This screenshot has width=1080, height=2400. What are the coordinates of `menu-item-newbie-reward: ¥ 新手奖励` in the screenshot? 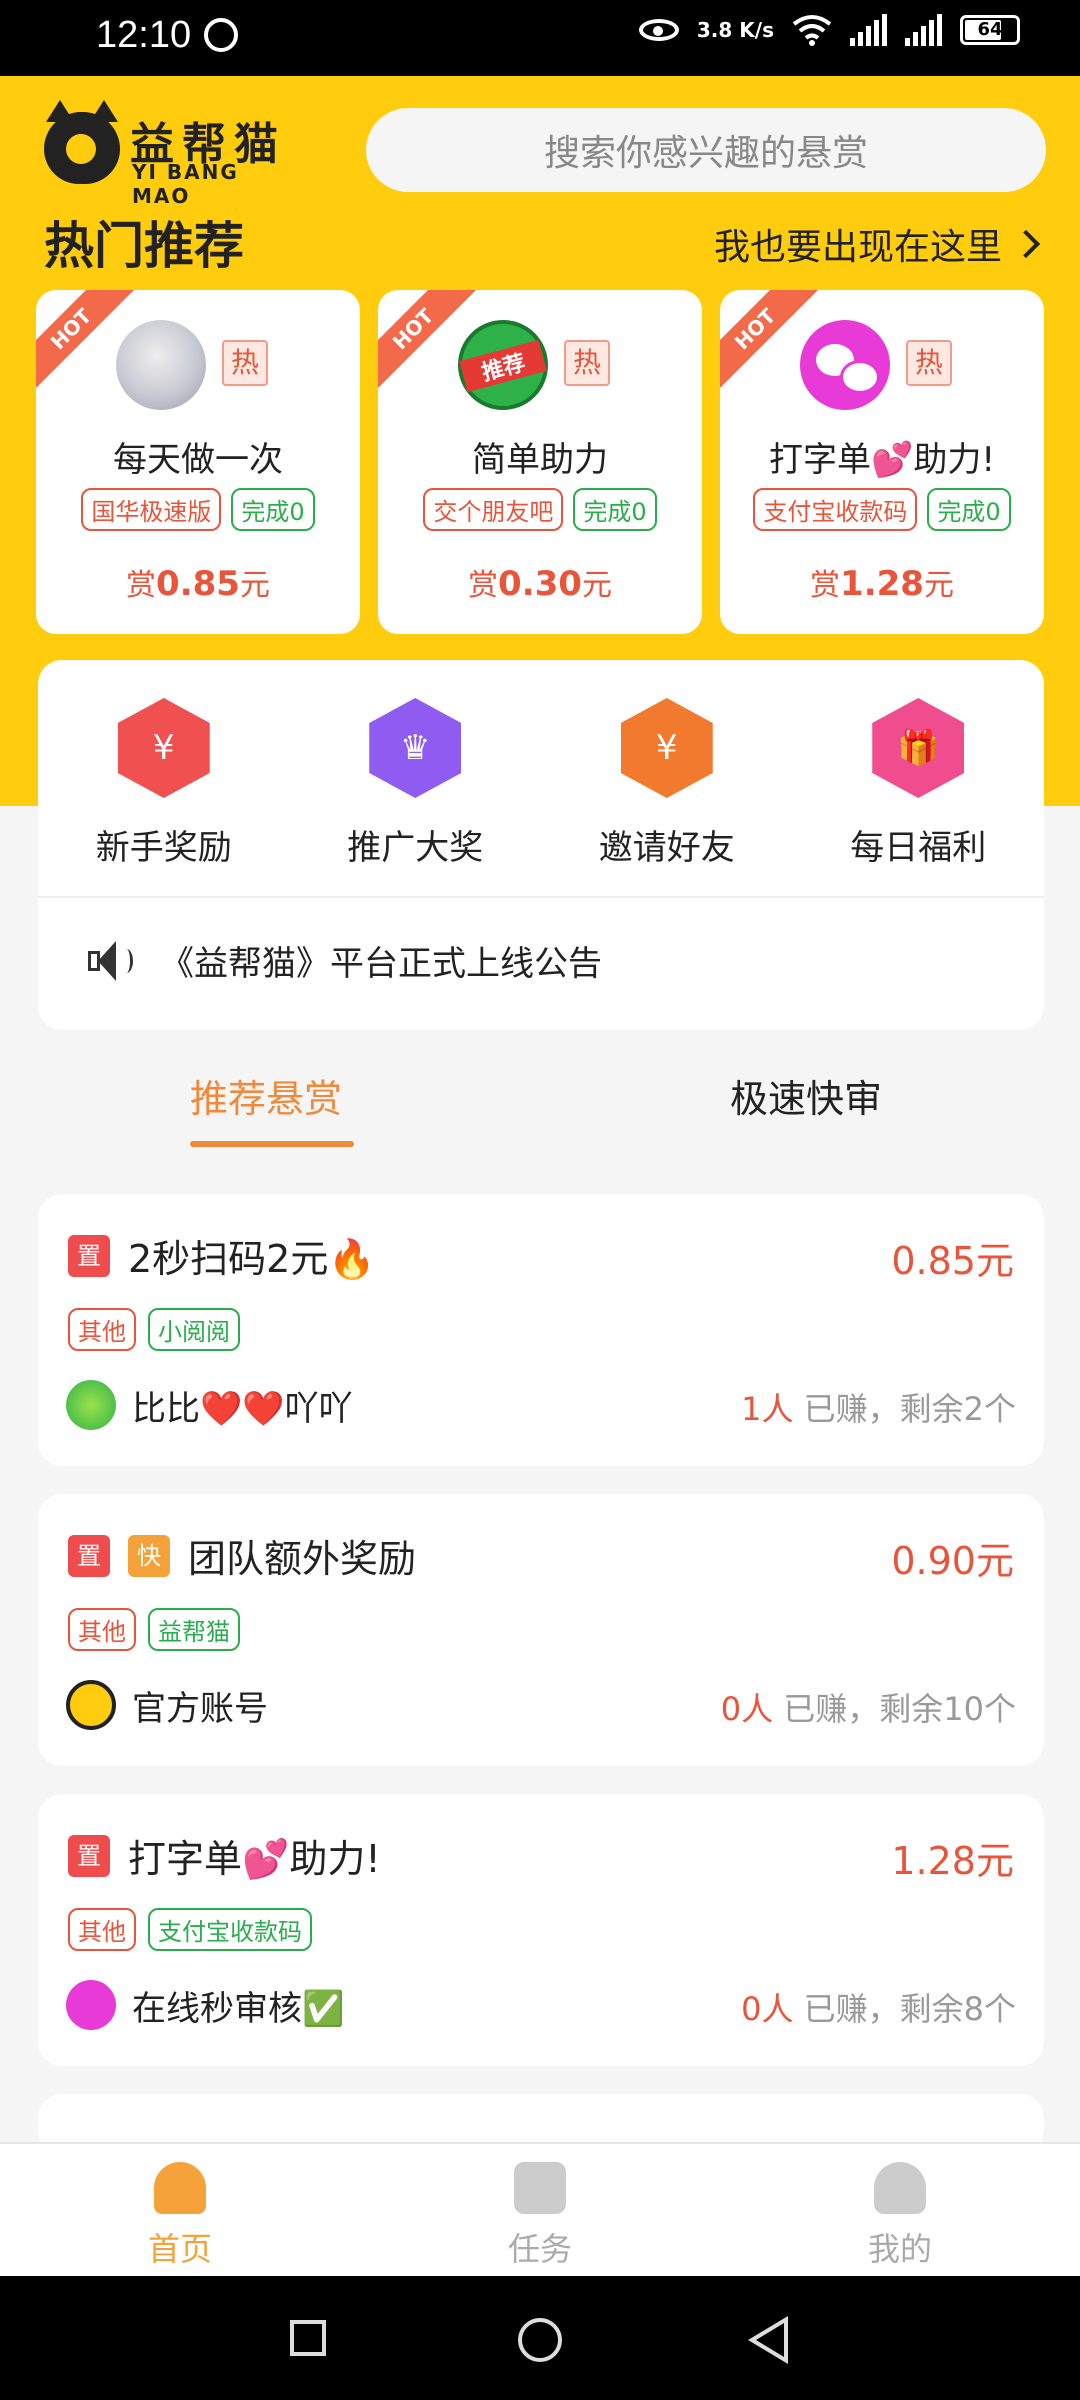 It's located at (164, 783).